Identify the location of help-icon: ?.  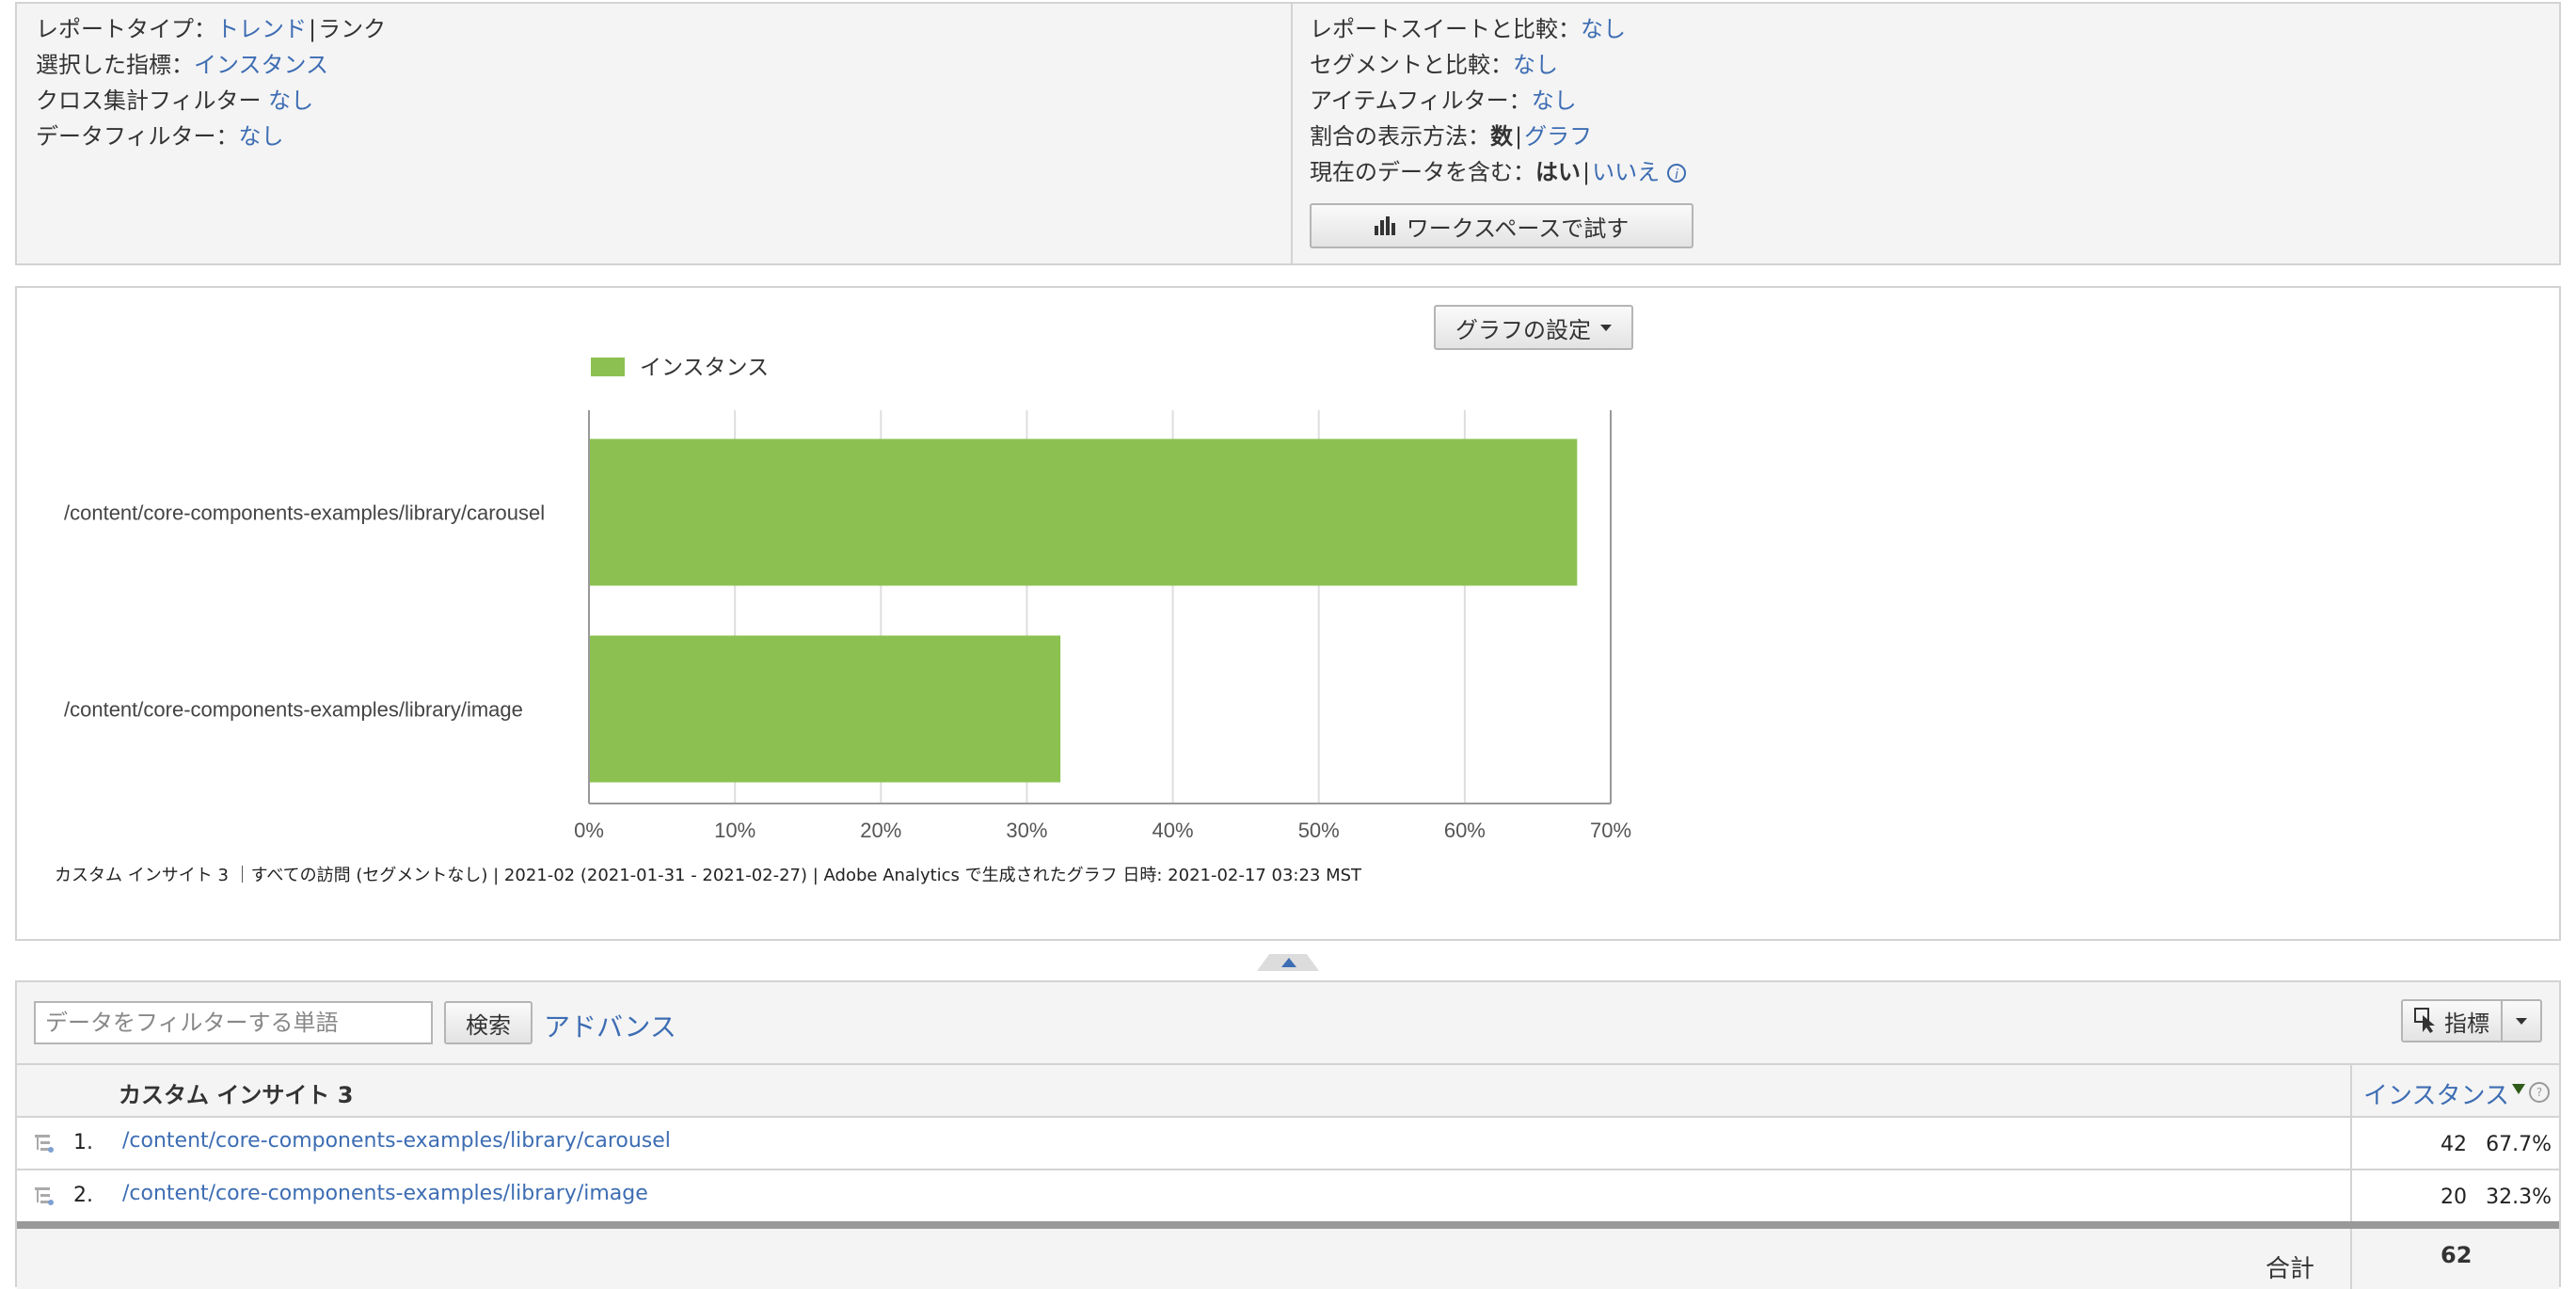
(2539, 1092).